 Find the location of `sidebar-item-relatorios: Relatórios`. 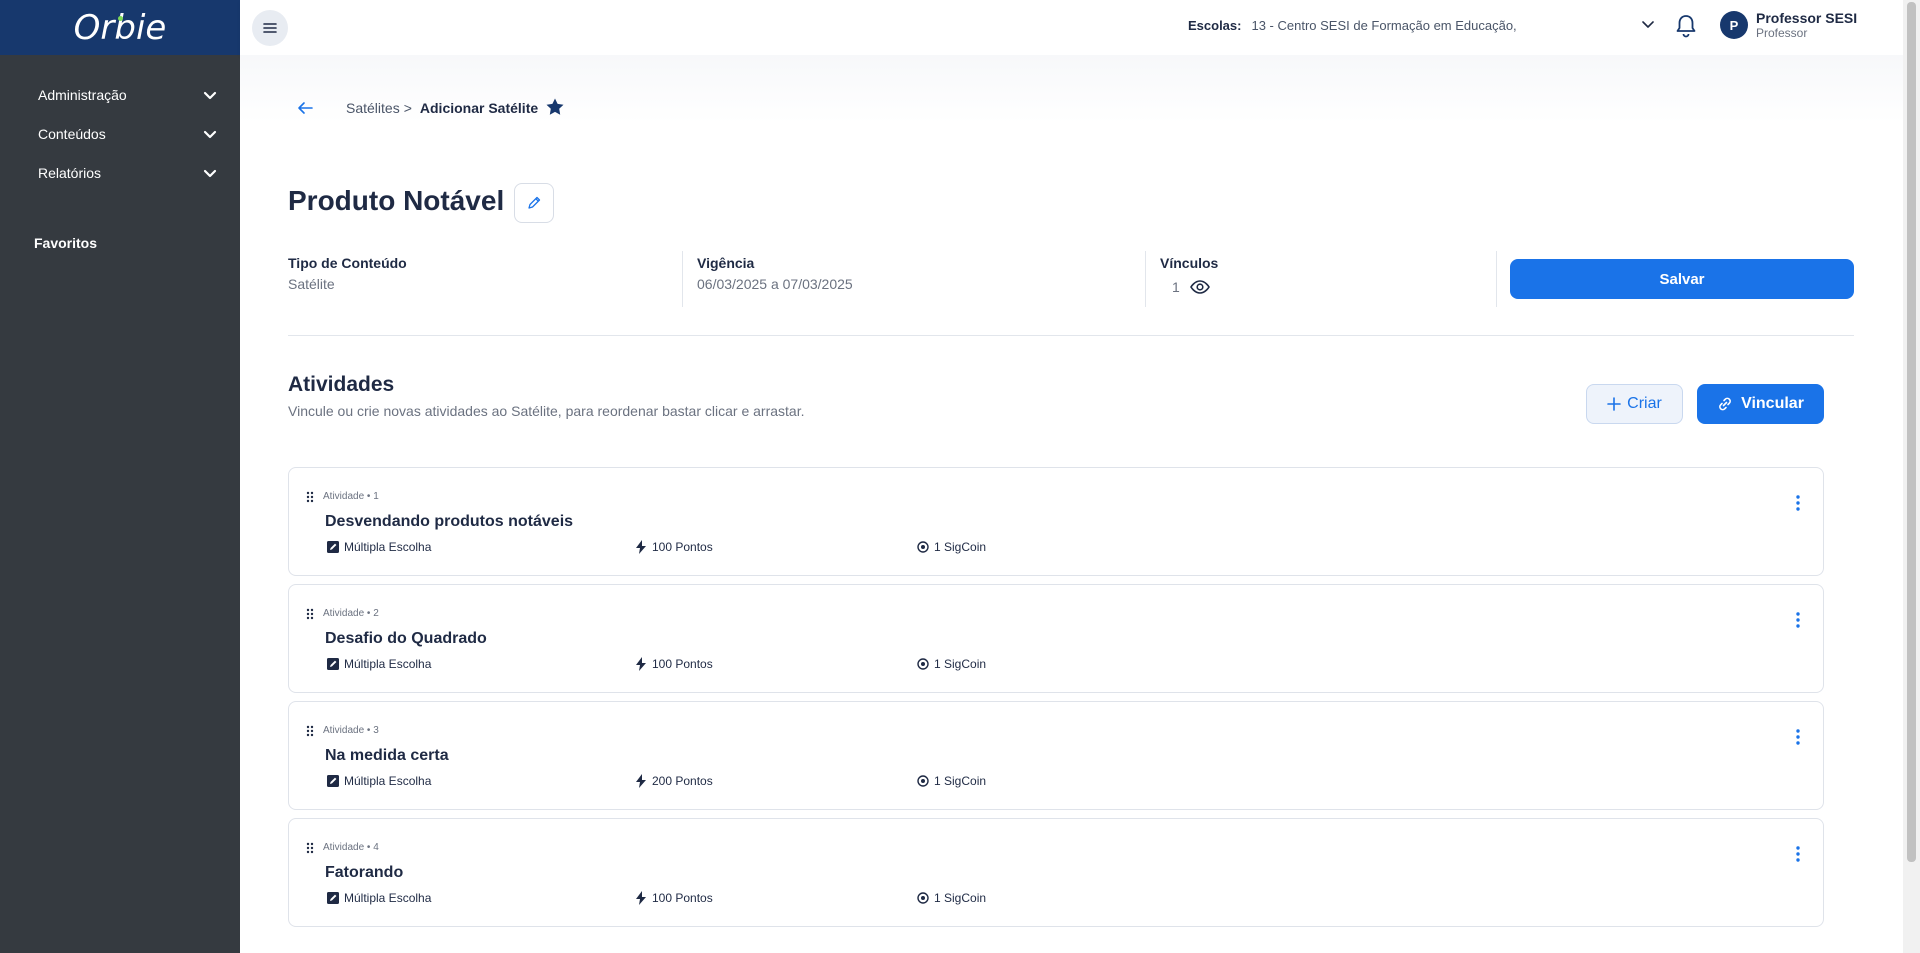

sidebar-item-relatorios: Relatórios is located at coordinates (120, 172).